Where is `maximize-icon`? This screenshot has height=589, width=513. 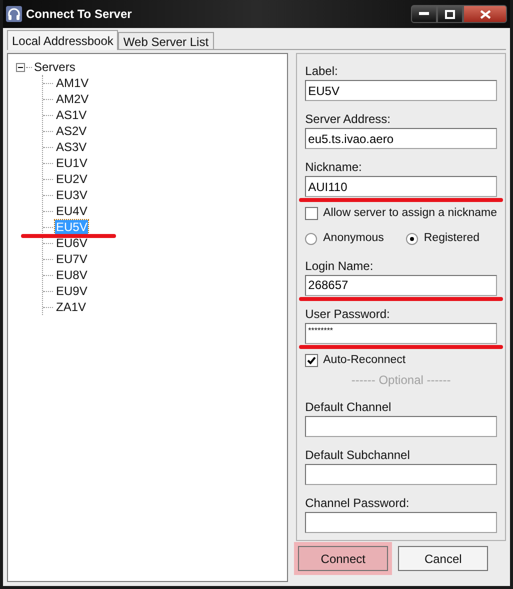 maximize-icon is located at coordinates (450, 14).